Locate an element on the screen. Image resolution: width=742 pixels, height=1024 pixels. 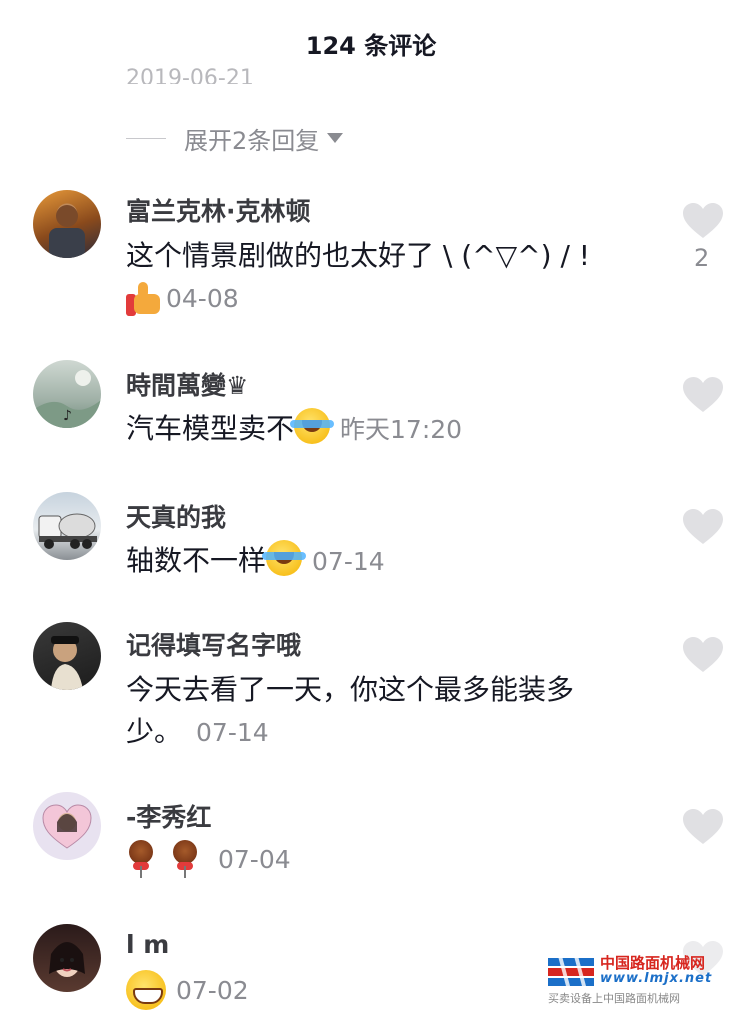
avatar-franklin-image is located at coordinates (67, 231).